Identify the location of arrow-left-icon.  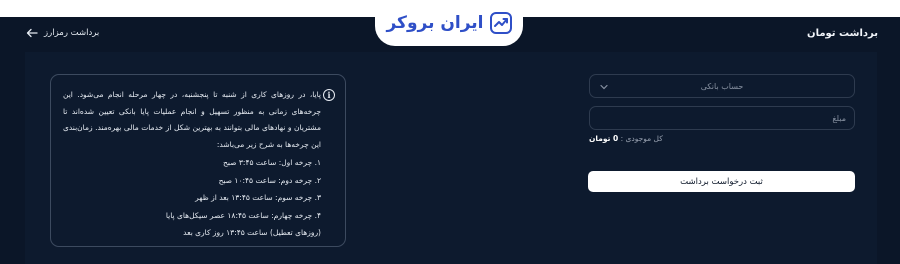
(32, 33).